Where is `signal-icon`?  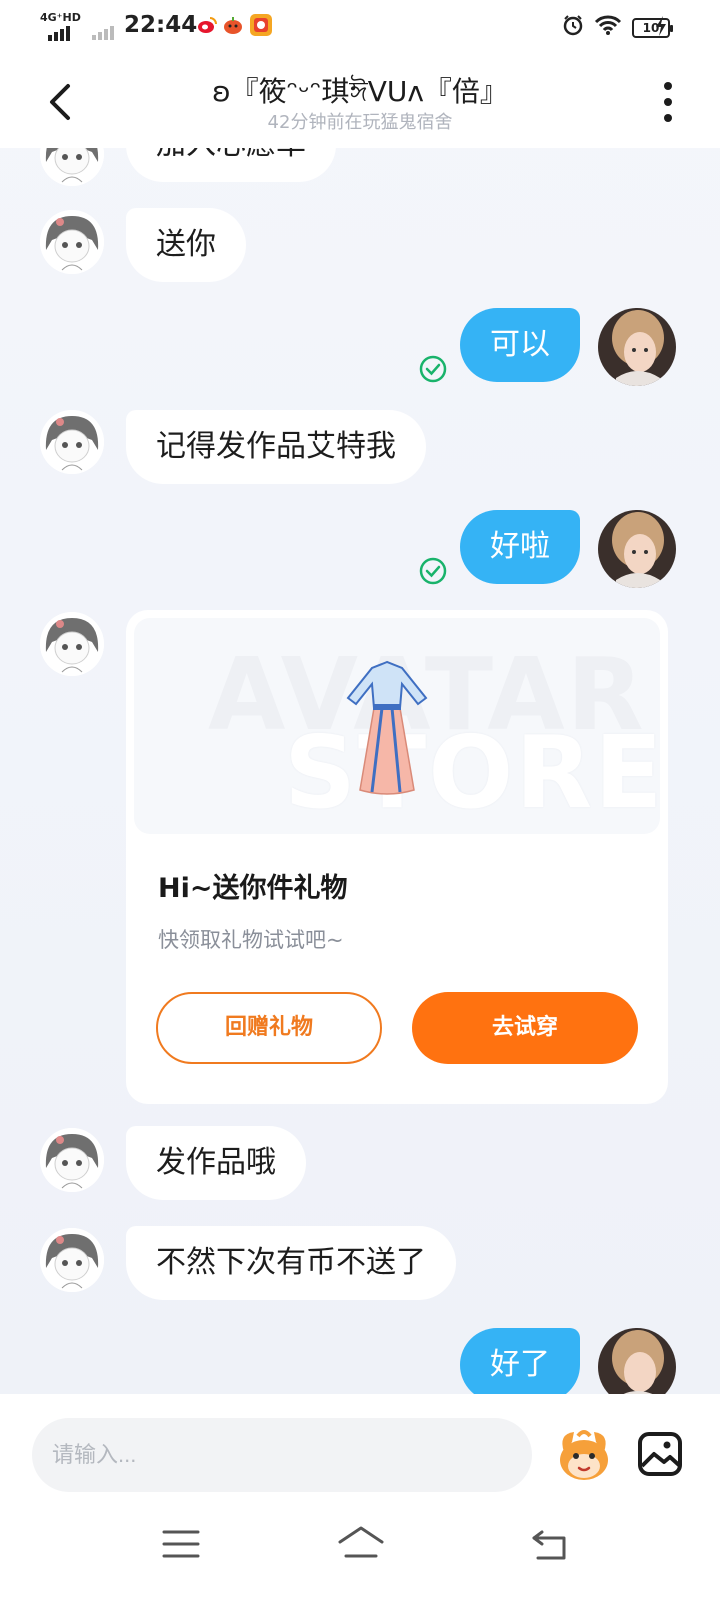 signal-icon is located at coordinates (59, 33).